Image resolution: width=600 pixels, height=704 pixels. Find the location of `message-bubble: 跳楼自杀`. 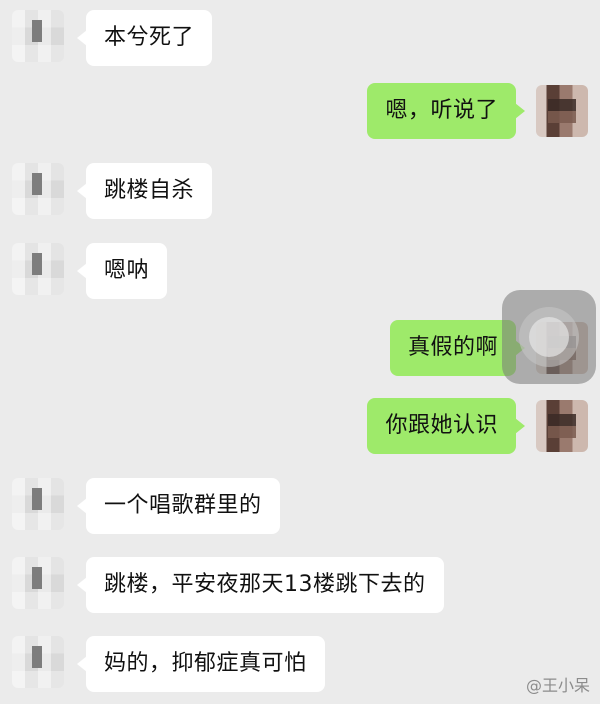

message-bubble: 跳楼自杀 is located at coordinates (144, 191).